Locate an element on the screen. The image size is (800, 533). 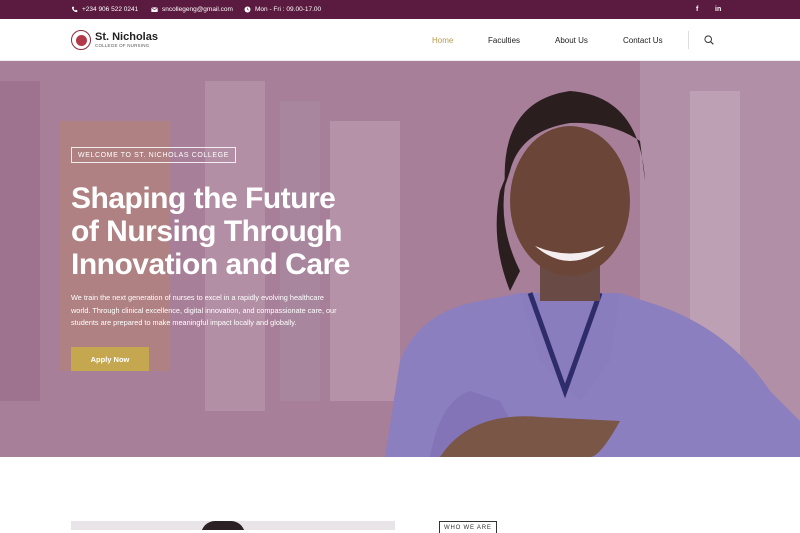
mail-icon is located at coordinates (154, 9).